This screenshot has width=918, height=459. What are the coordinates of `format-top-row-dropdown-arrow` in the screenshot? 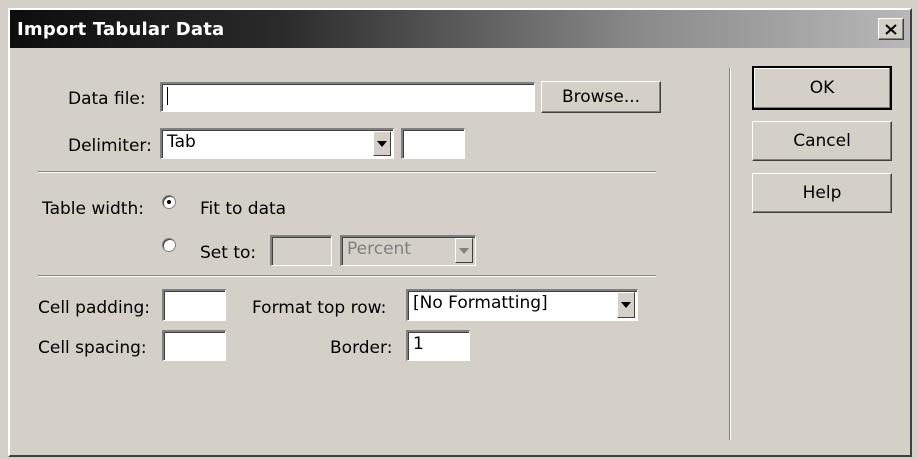 It's located at (626, 305).